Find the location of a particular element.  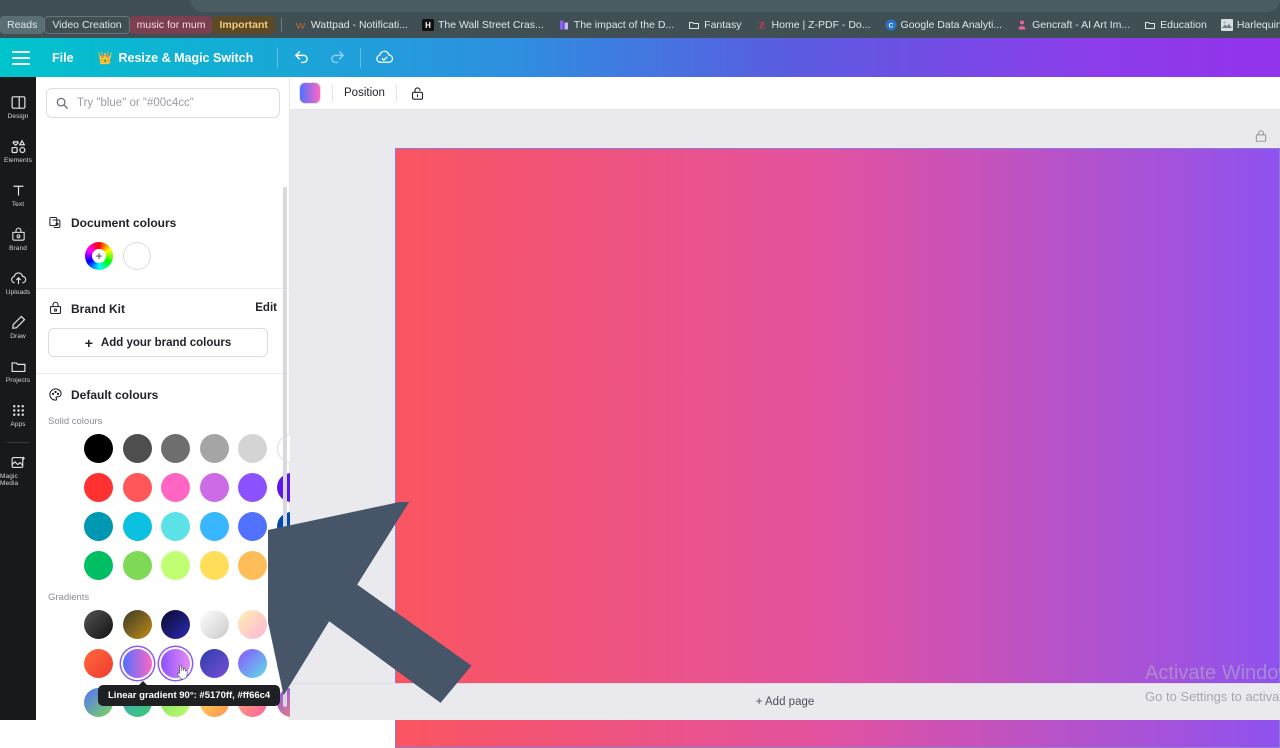

canvas-lock-icon is located at coordinates (1261, 136).